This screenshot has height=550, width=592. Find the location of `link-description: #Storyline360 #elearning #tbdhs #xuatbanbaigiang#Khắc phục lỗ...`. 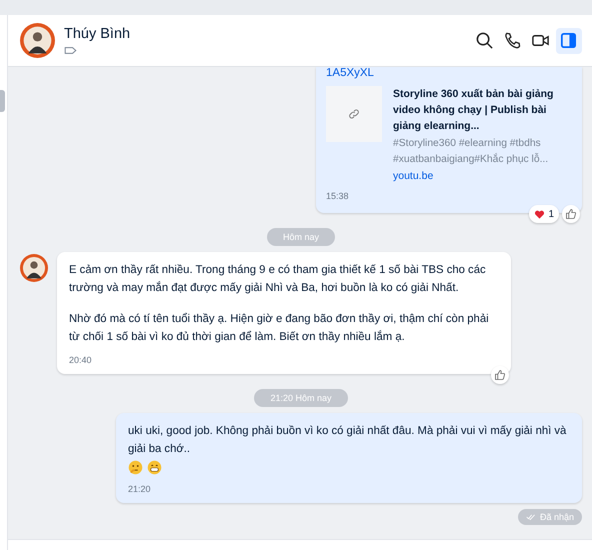

link-description: #Storyline360 #elearning #tbdhs #xuatbanbaigiang#Khắc phục lỗ... is located at coordinates (471, 152).